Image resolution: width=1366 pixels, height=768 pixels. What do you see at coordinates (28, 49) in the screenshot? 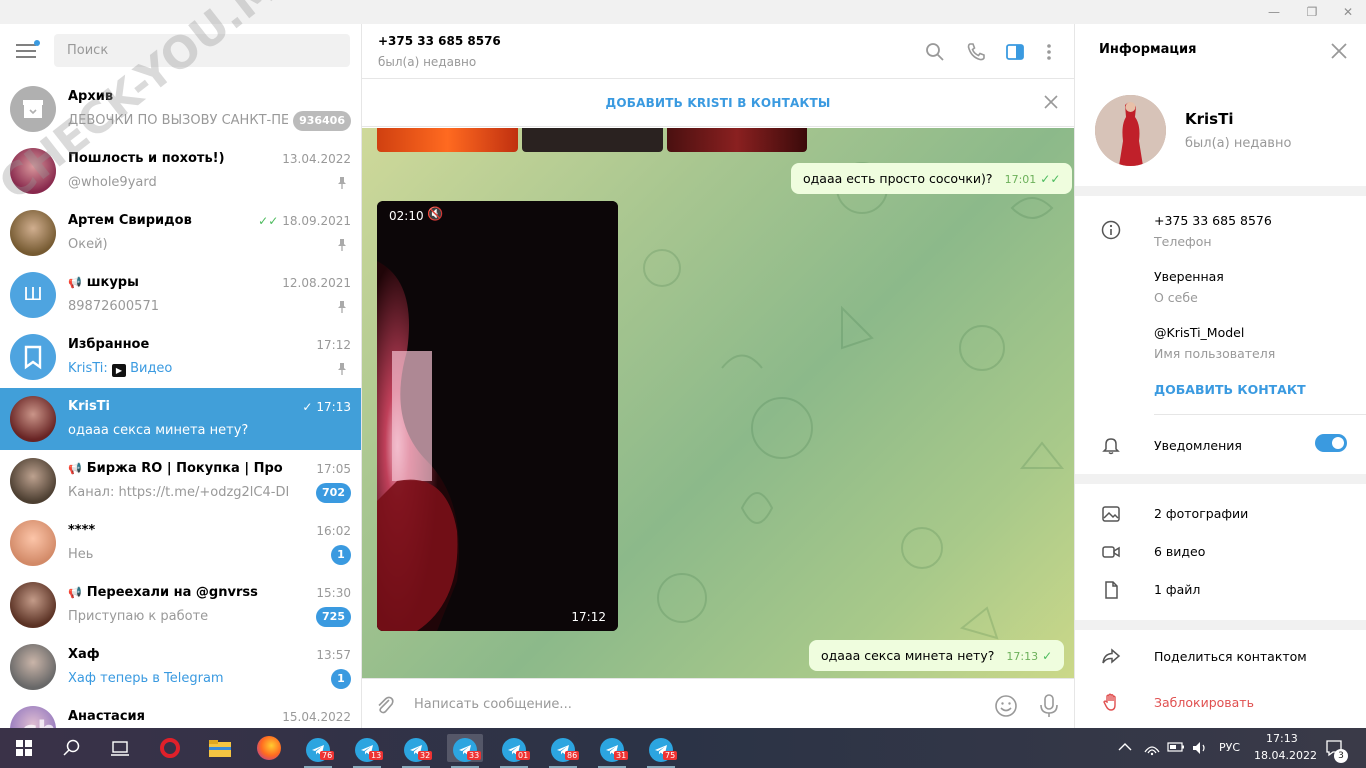
I see `menu-icon` at bounding box center [28, 49].